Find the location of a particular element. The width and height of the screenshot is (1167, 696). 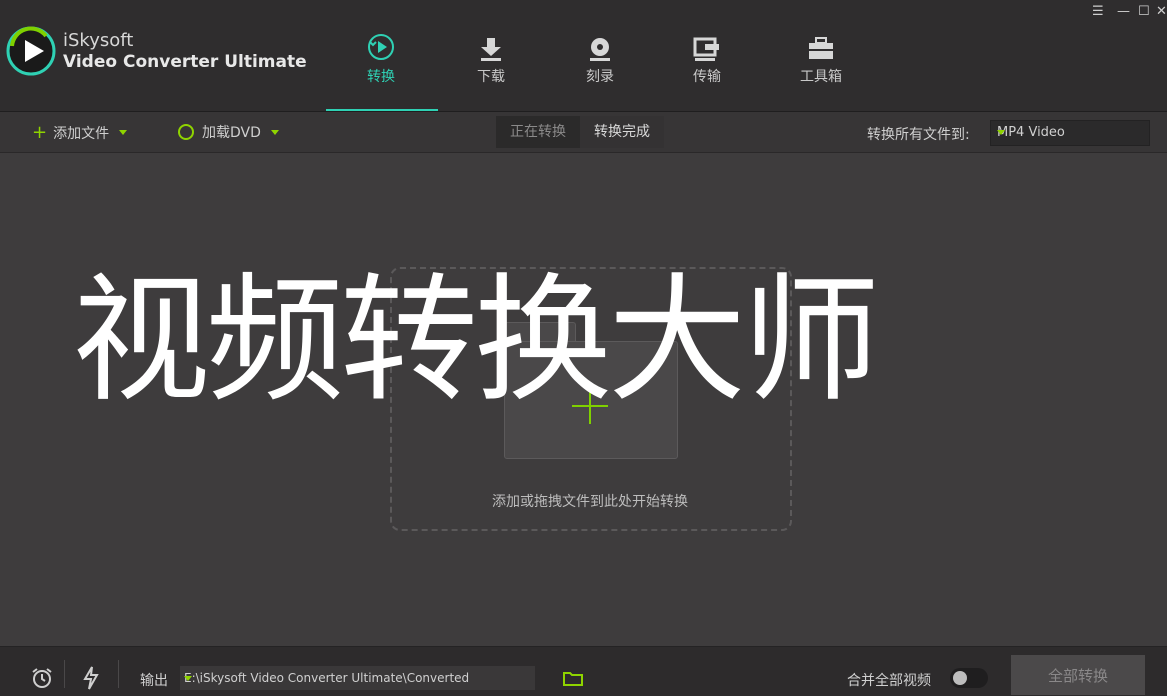

minimize-icon: — is located at coordinates (1123, 11).